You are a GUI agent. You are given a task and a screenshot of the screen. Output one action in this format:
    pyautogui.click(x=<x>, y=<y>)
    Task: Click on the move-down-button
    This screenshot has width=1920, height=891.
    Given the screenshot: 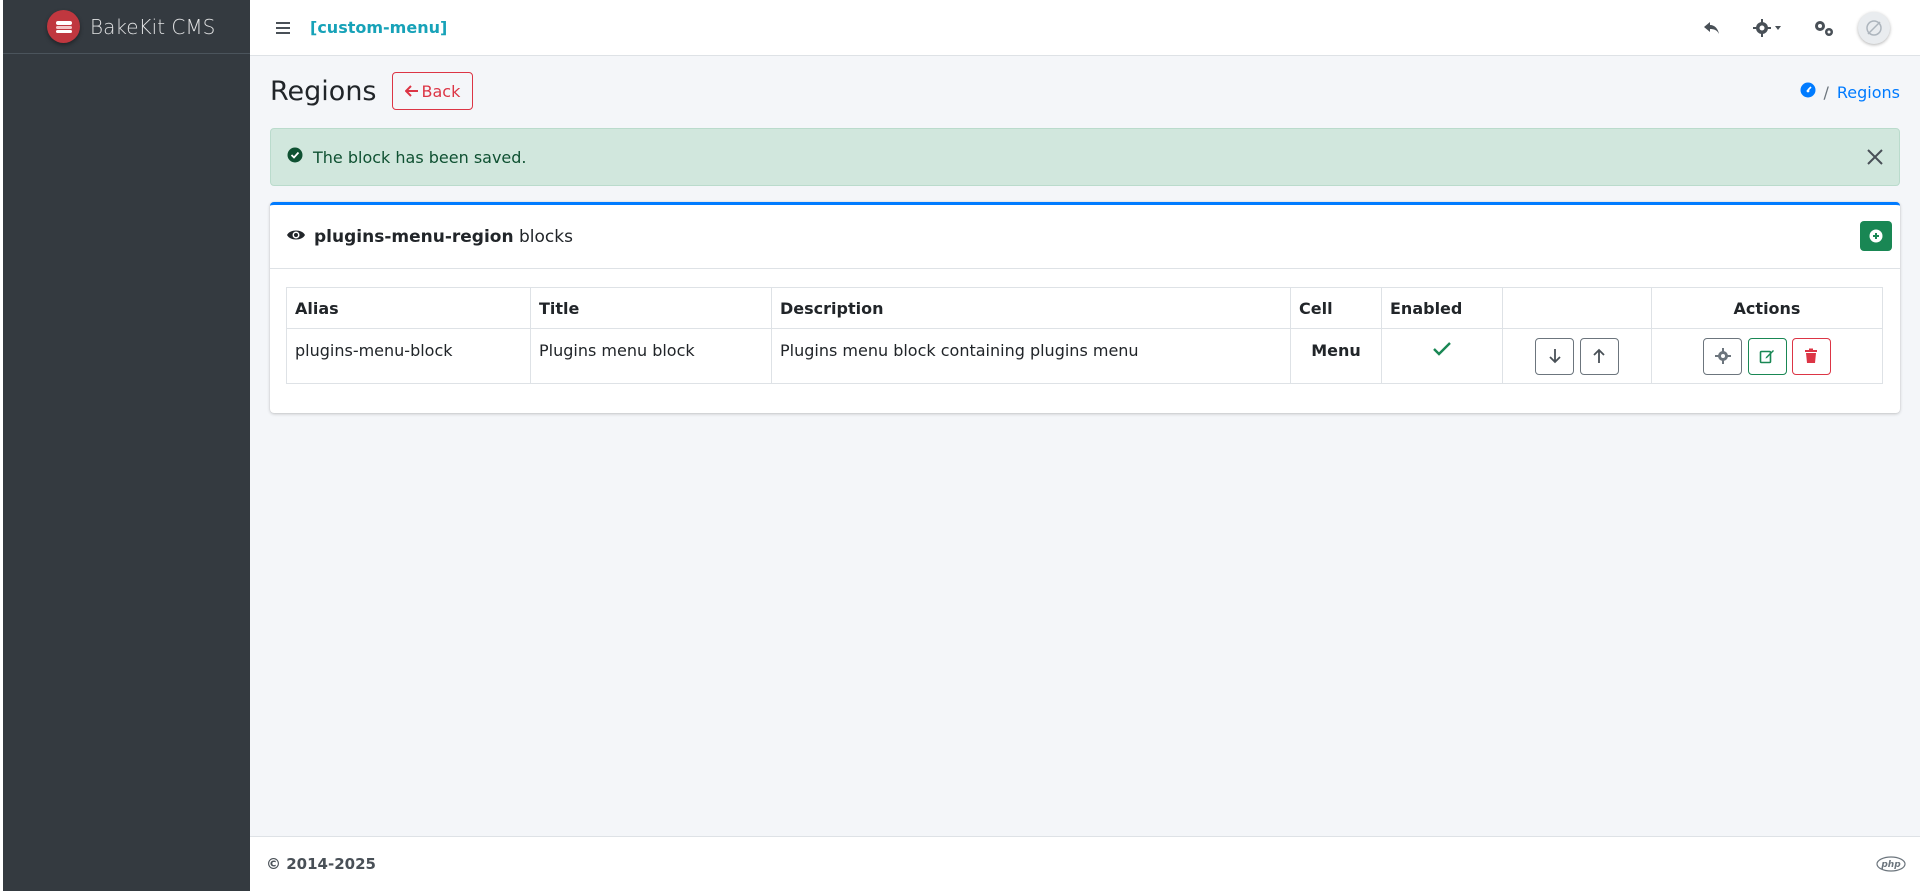 What is the action you would take?
    pyautogui.click(x=1555, y=356)
    